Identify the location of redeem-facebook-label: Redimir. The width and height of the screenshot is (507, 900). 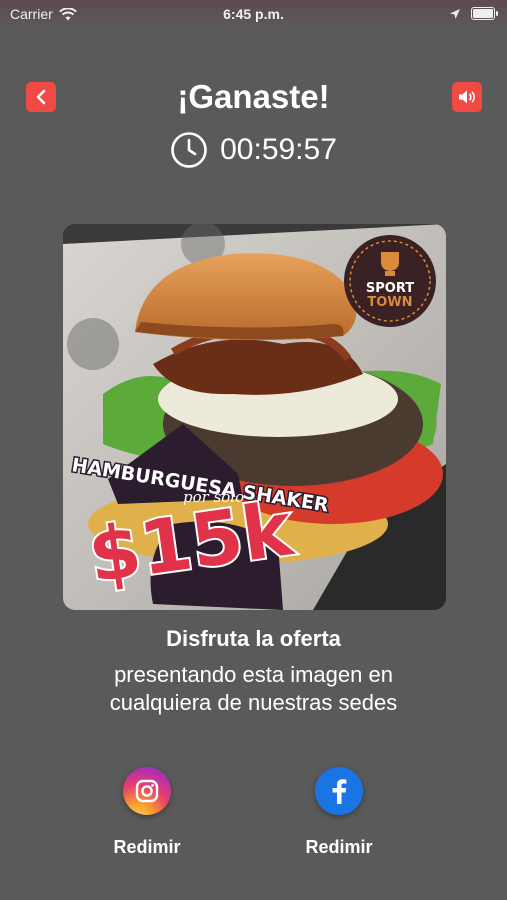
(339, 847).